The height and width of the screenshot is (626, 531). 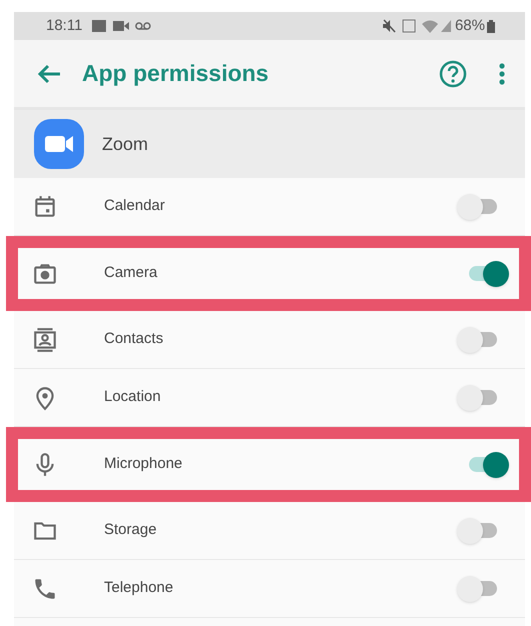 I want to click on status-time: 18:11, so click(x=64, y=26).